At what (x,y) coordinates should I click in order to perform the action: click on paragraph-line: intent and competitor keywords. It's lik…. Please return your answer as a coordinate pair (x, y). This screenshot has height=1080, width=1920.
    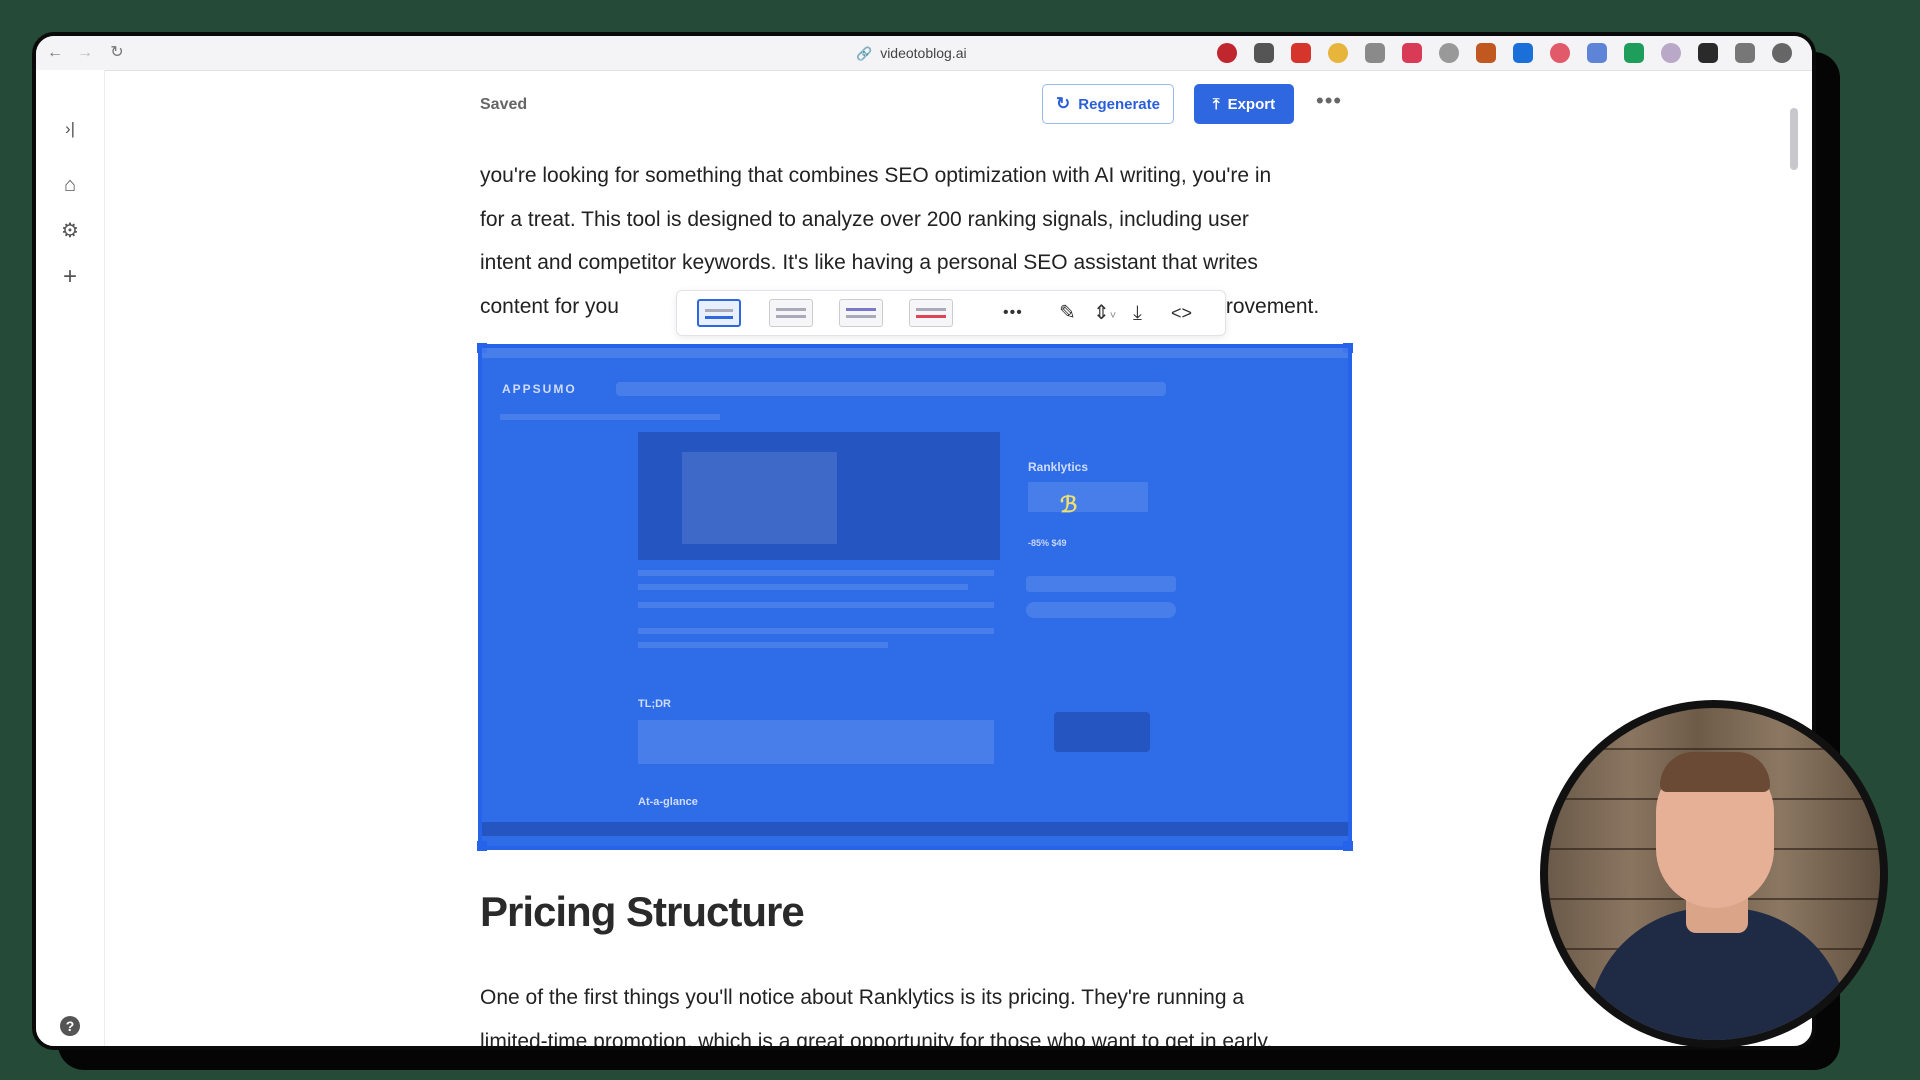
    Looking at the image, I should click on (869, 262).